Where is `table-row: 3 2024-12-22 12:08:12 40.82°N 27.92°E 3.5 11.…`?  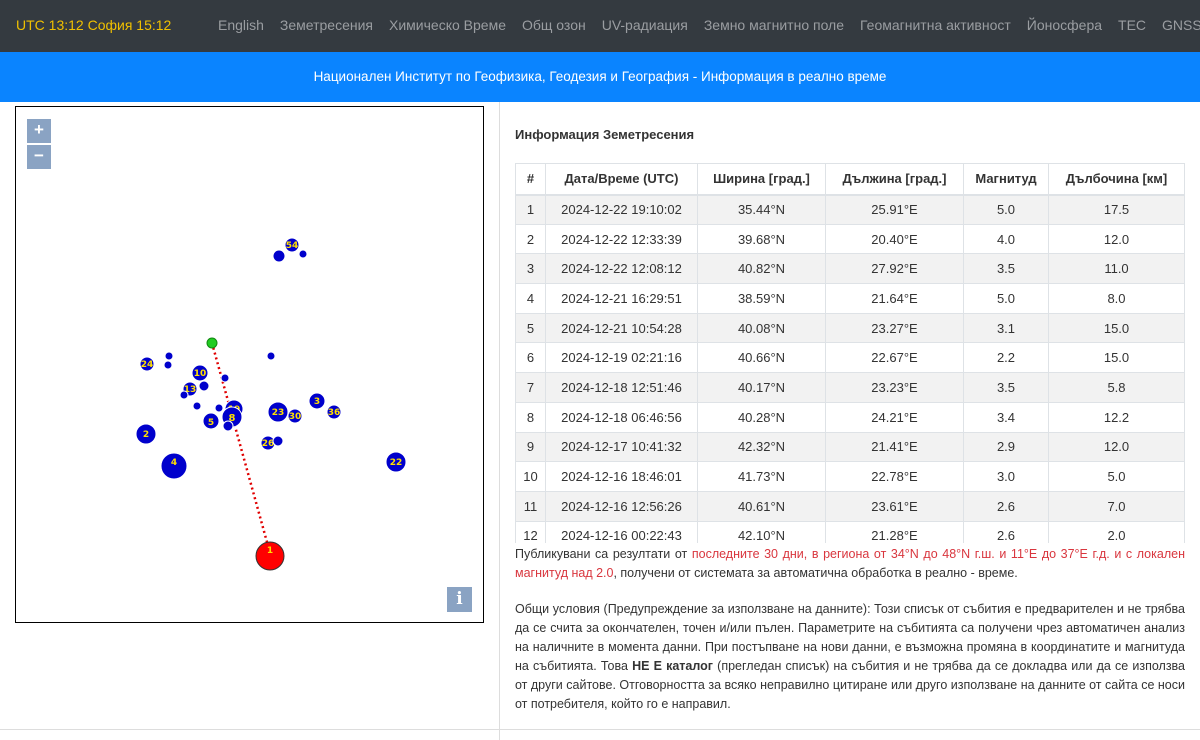
table-row: 3 2024-12-22 12:08:12 40.82°N 27.92°E 3.5 11.… is located at coordinates (850, 269).